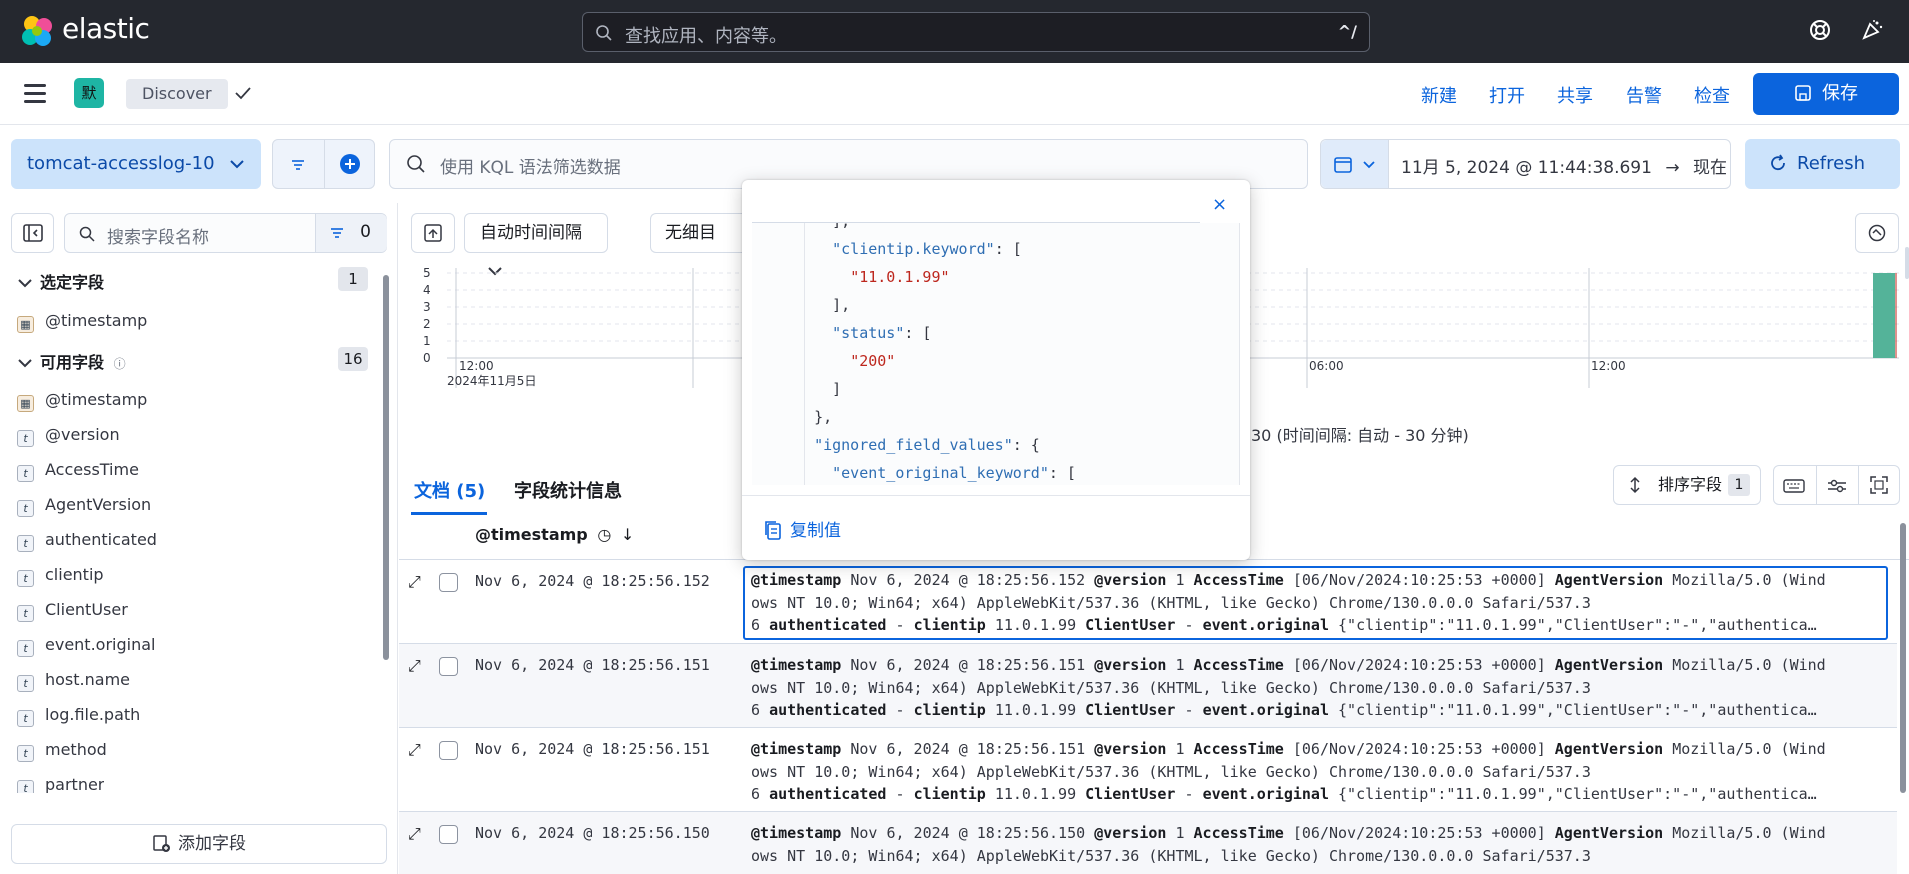 This screenshot has height=874, width=1909. Describe the element at coordinates (996, 527) in the screenshot. I see `popover-footer: 复制值` at that location.